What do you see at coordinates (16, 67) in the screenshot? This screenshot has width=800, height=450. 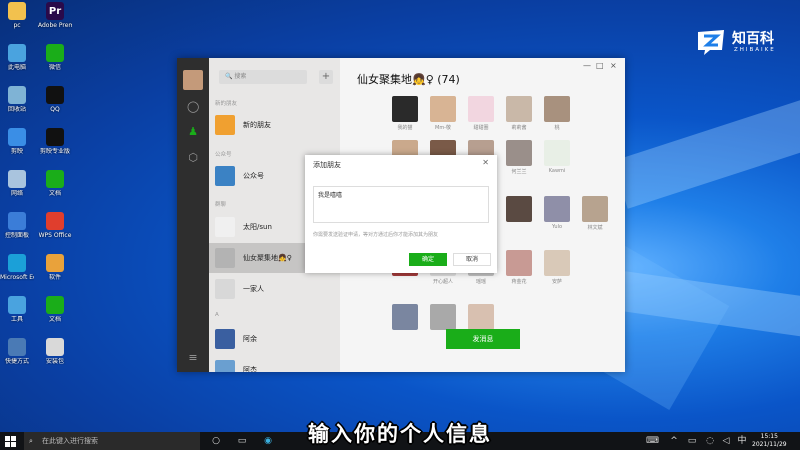 I see `desktop-shortcut-label: 此电脑` at bounding box center [16, 67].